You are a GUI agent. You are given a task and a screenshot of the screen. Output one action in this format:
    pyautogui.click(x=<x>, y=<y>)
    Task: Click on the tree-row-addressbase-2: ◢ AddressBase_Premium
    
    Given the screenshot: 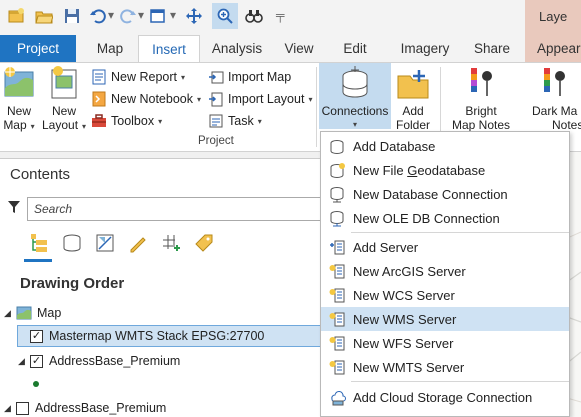 What is the action you would take?
    pyautogui.click(x=85, y=407)
    